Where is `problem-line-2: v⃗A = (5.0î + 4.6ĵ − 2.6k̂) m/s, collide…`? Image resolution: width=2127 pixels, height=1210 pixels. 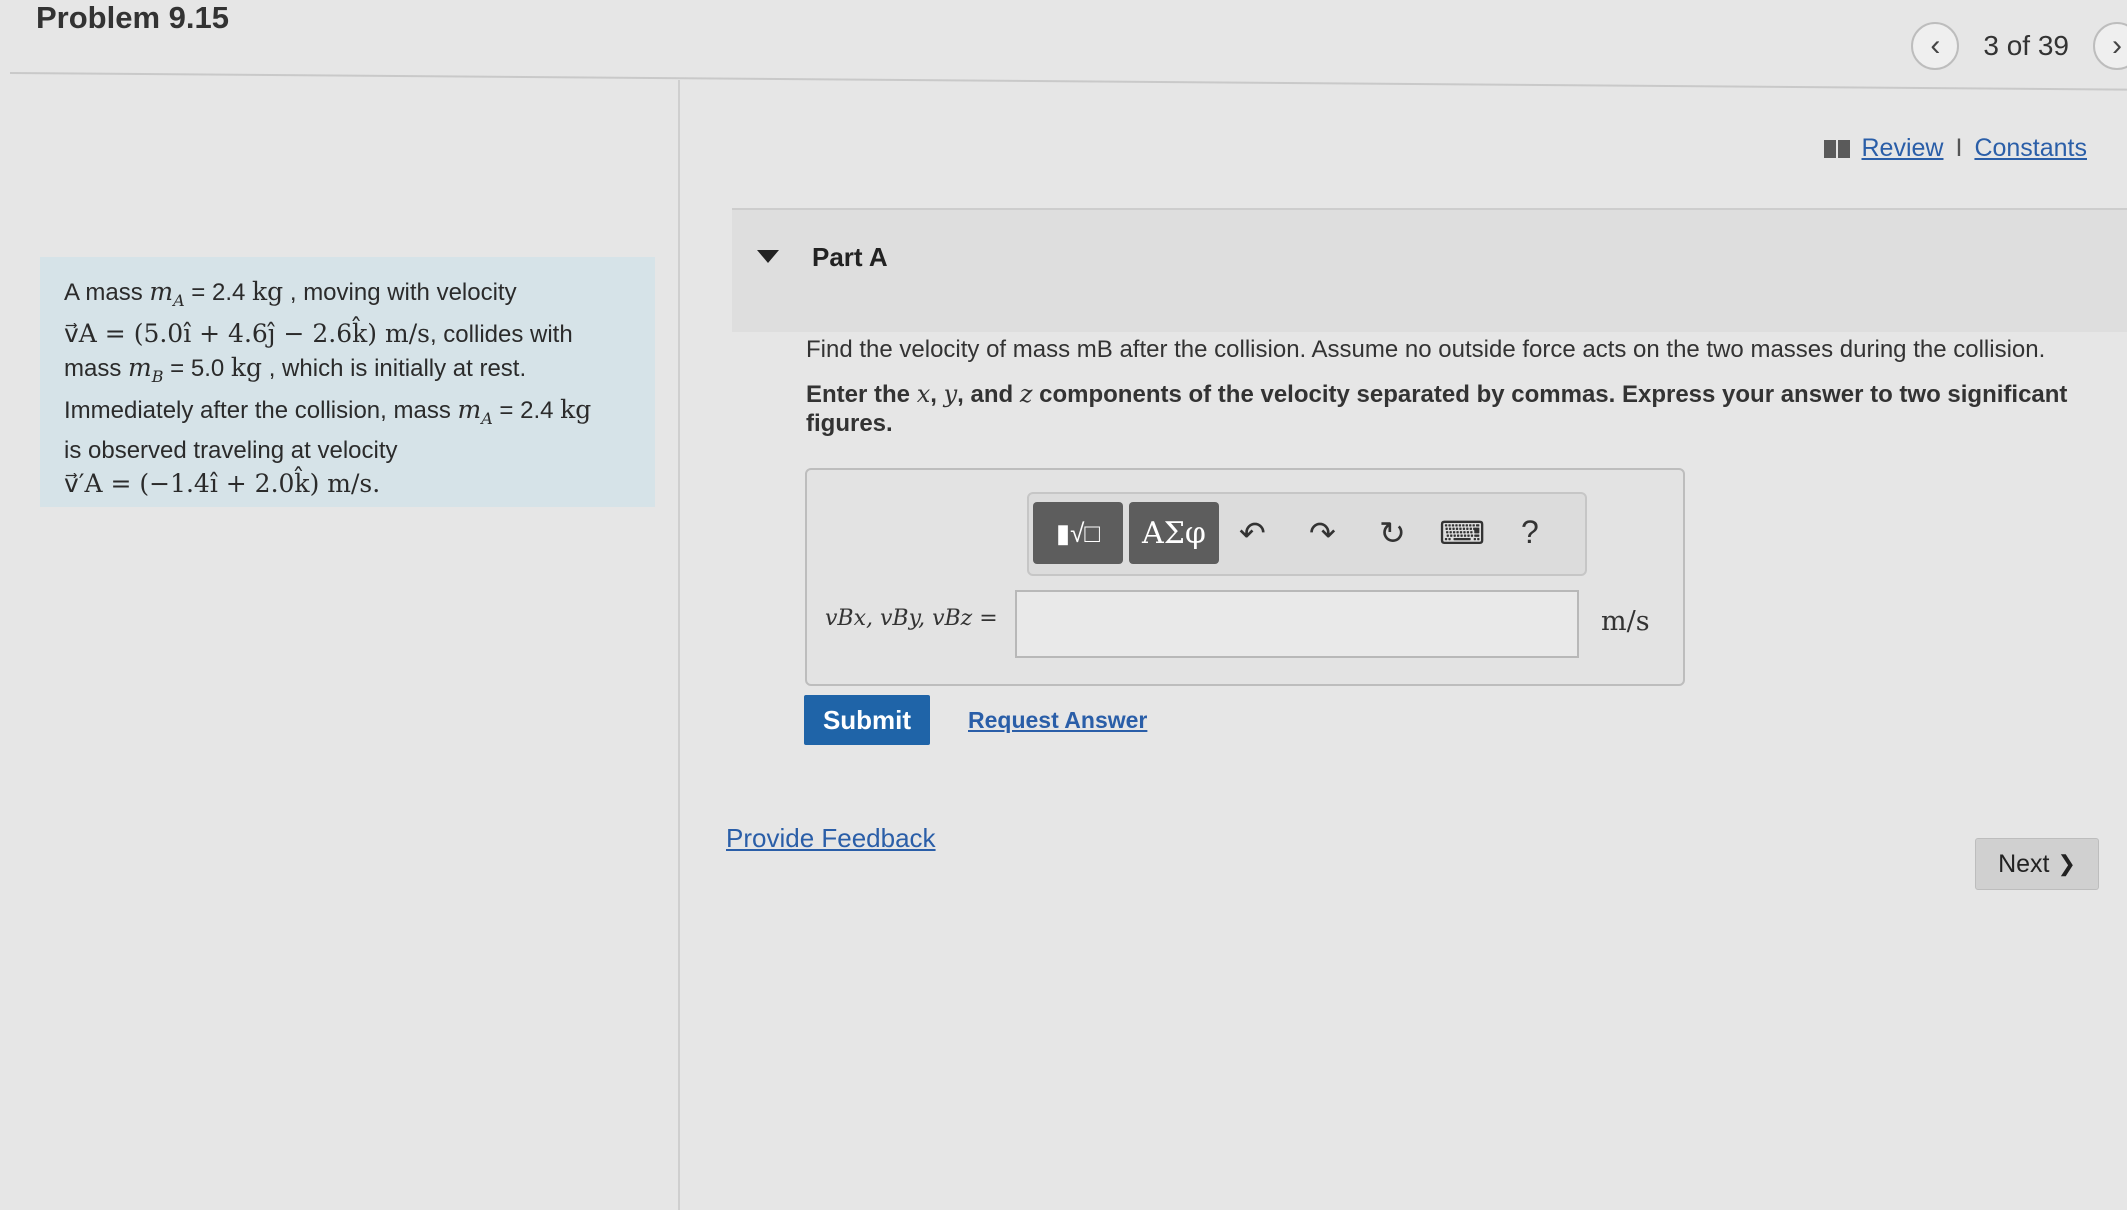 problem-line-2: v⃗A = (5.0î + 4.6ĵ − 2.6k̂) m/s, collide… is located at coordinates (318, 333).